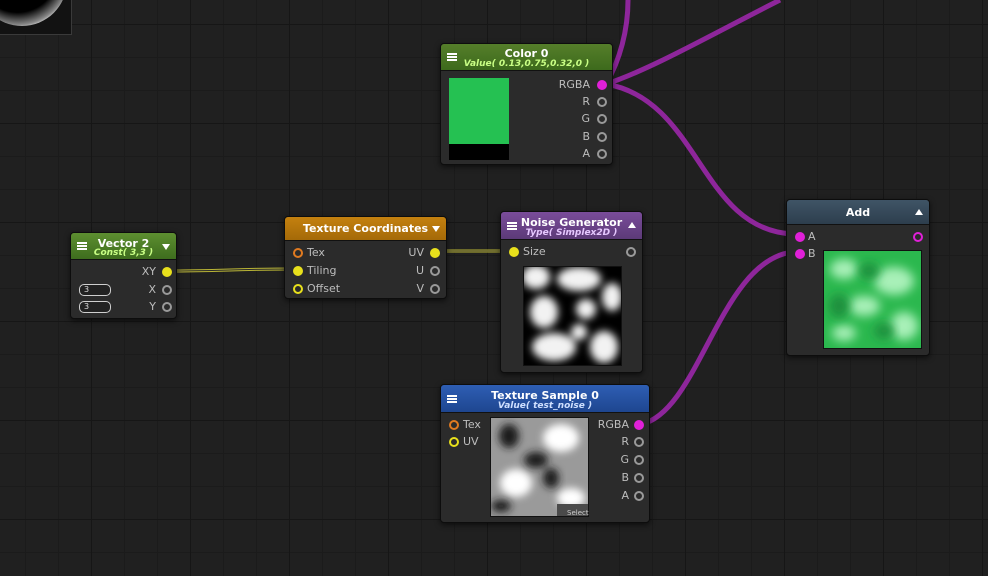 This screenshot has height=576, width=988. Describe the element at coordinates (812, 236) in the screenshot. I see `input-label-a: A` at that location.